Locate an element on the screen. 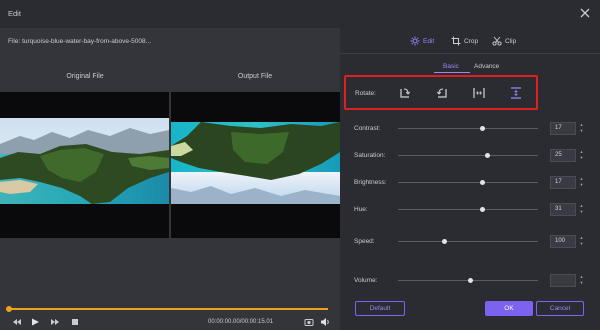 The width and height of the screenshot is (600, 330). volume-row: Volume: ▲ ▼ is located at coordinates (474, 281).